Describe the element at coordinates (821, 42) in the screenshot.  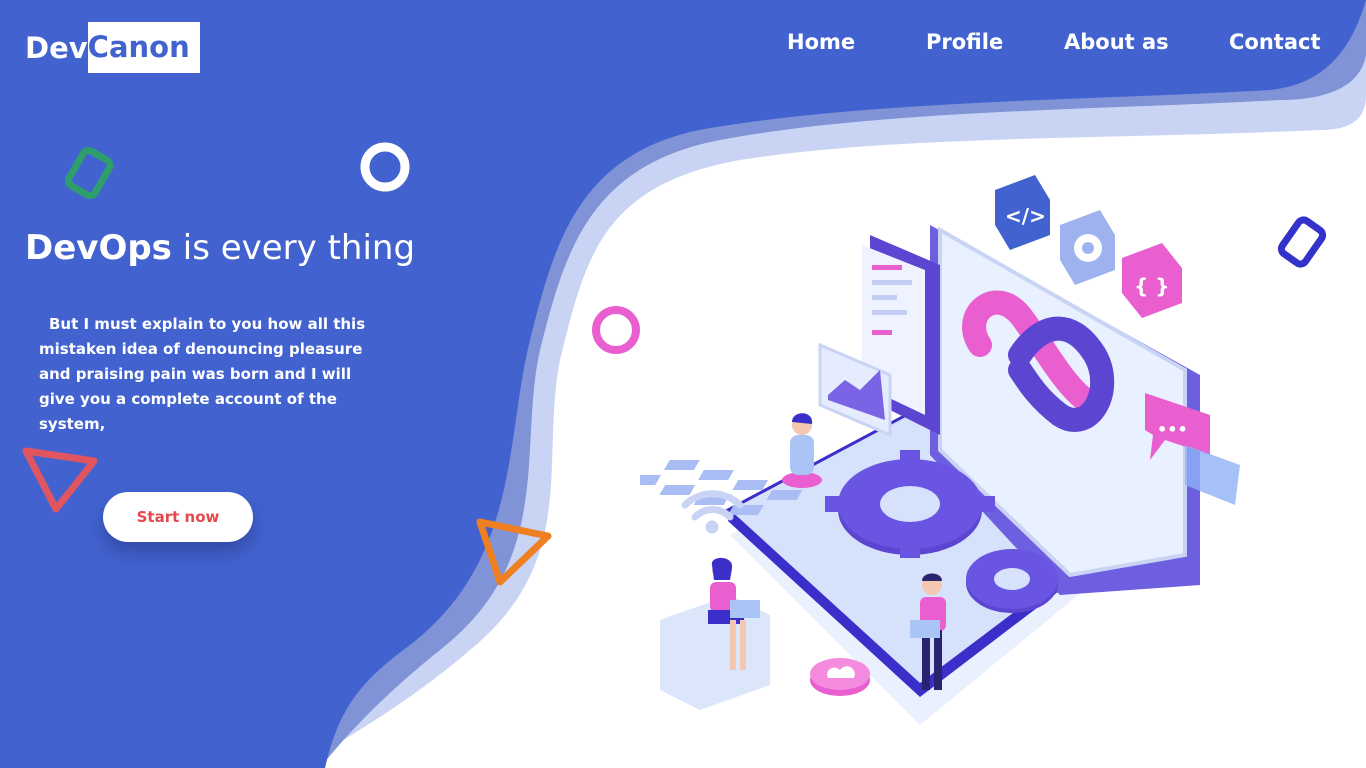
I see `nav-home-link: Home` at that location.